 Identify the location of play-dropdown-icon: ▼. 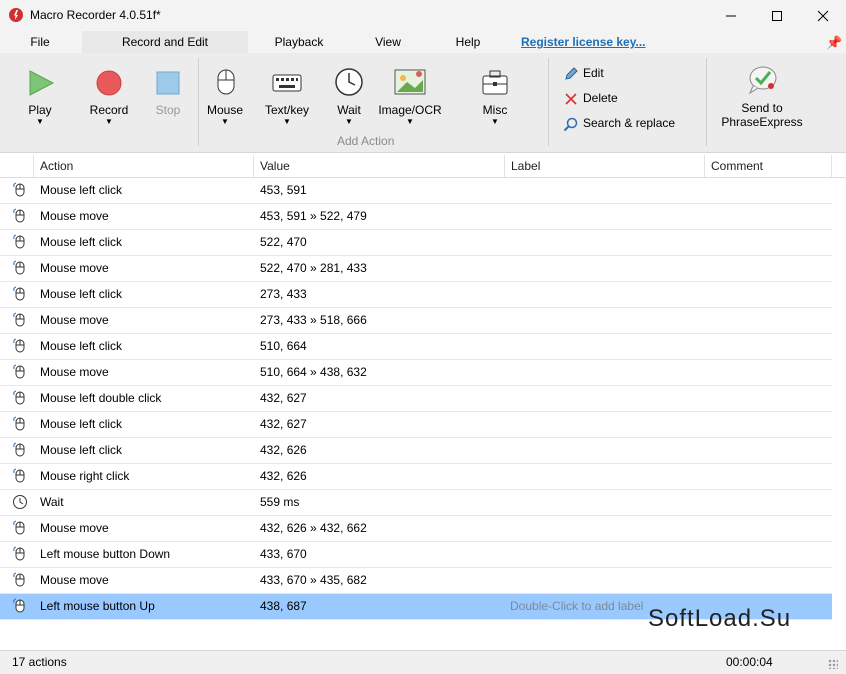
(40, 121).